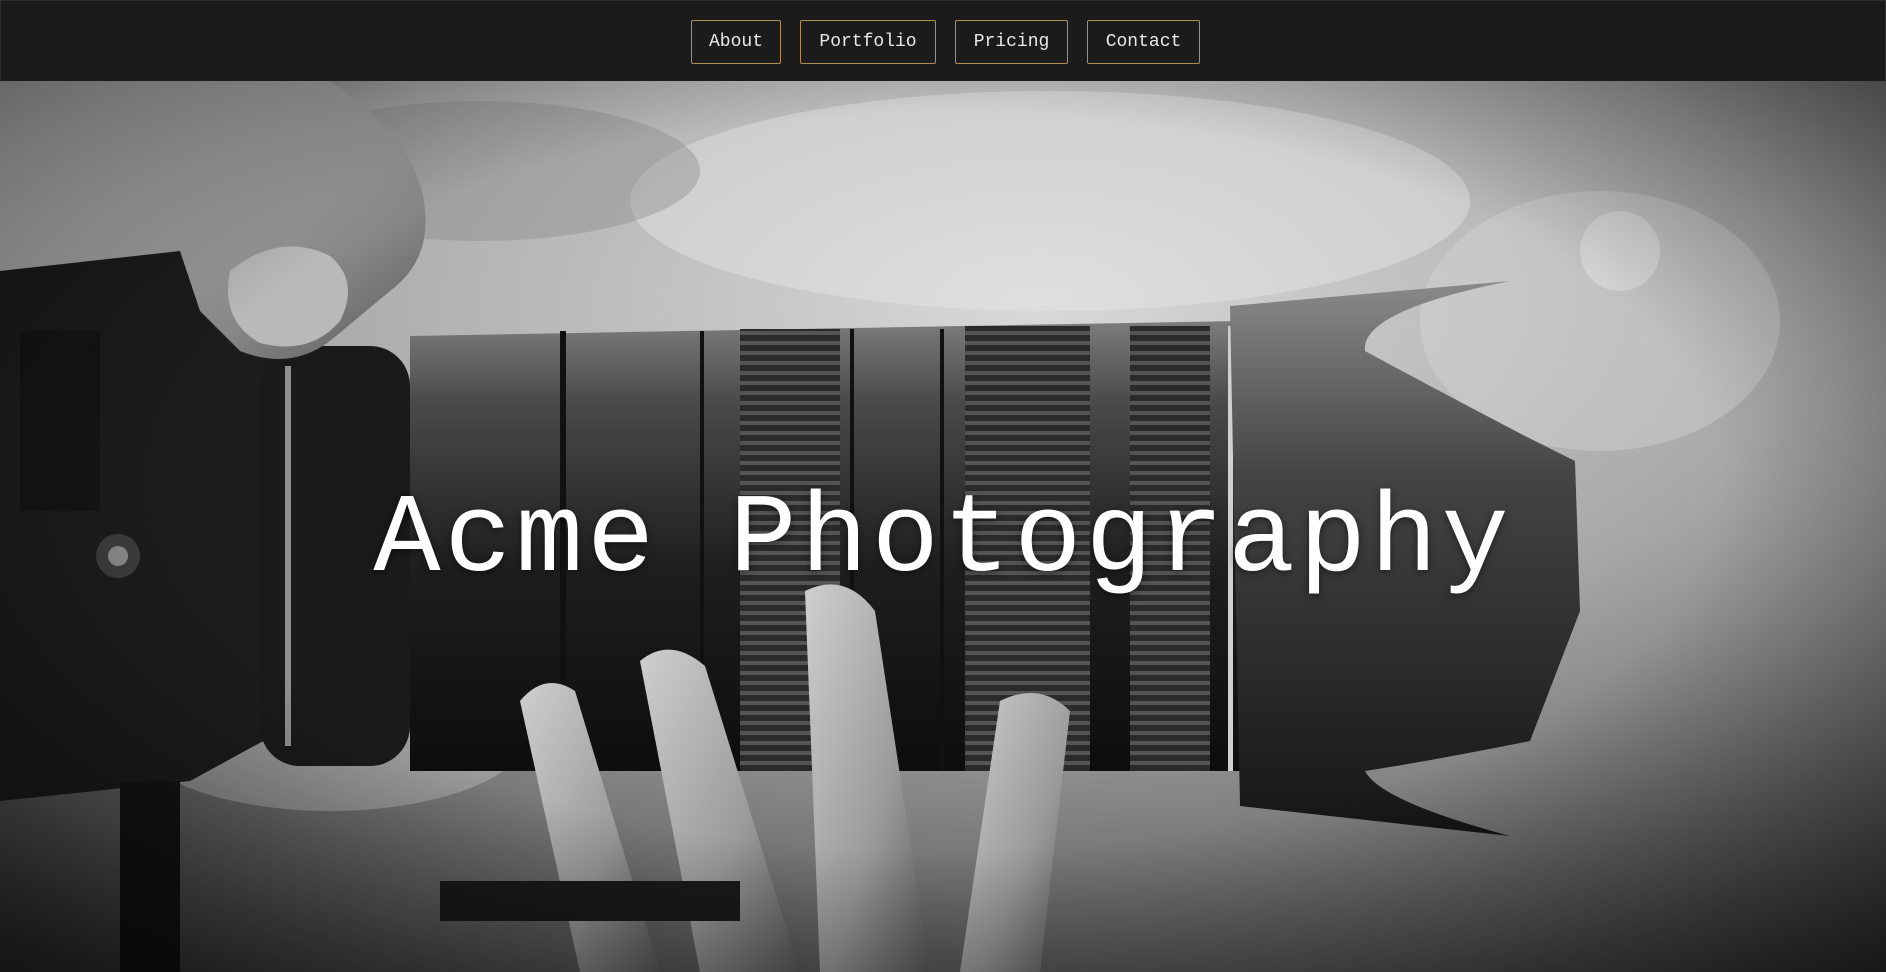  Describe the element at coordinates (868, 42) in the screenshot. I see `nav-portfolio-button: Portfolio` at that location.